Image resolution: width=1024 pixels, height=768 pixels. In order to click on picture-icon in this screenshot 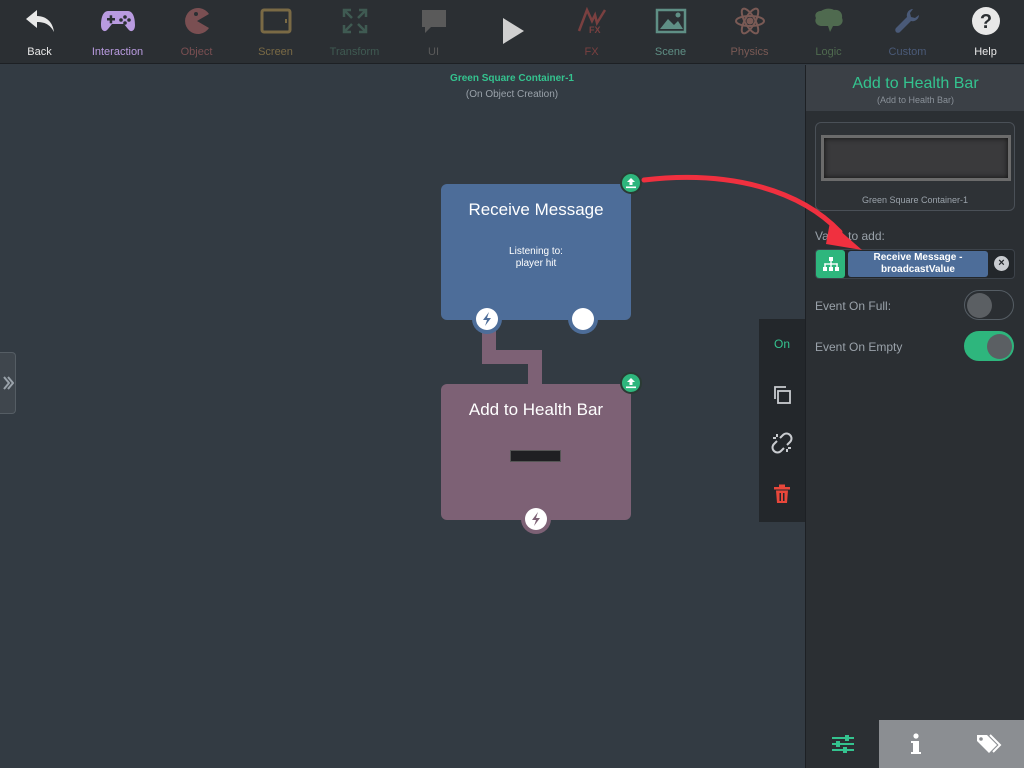, I will do `click(670, 21)`.